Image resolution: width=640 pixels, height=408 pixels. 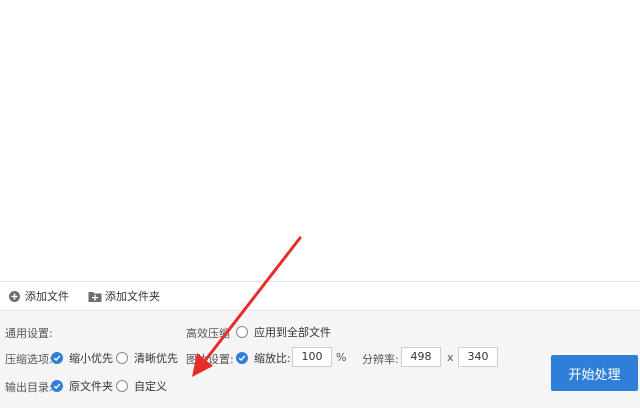 I want to click on resolution-label: 分辨率:, so click(x=380, y=359).